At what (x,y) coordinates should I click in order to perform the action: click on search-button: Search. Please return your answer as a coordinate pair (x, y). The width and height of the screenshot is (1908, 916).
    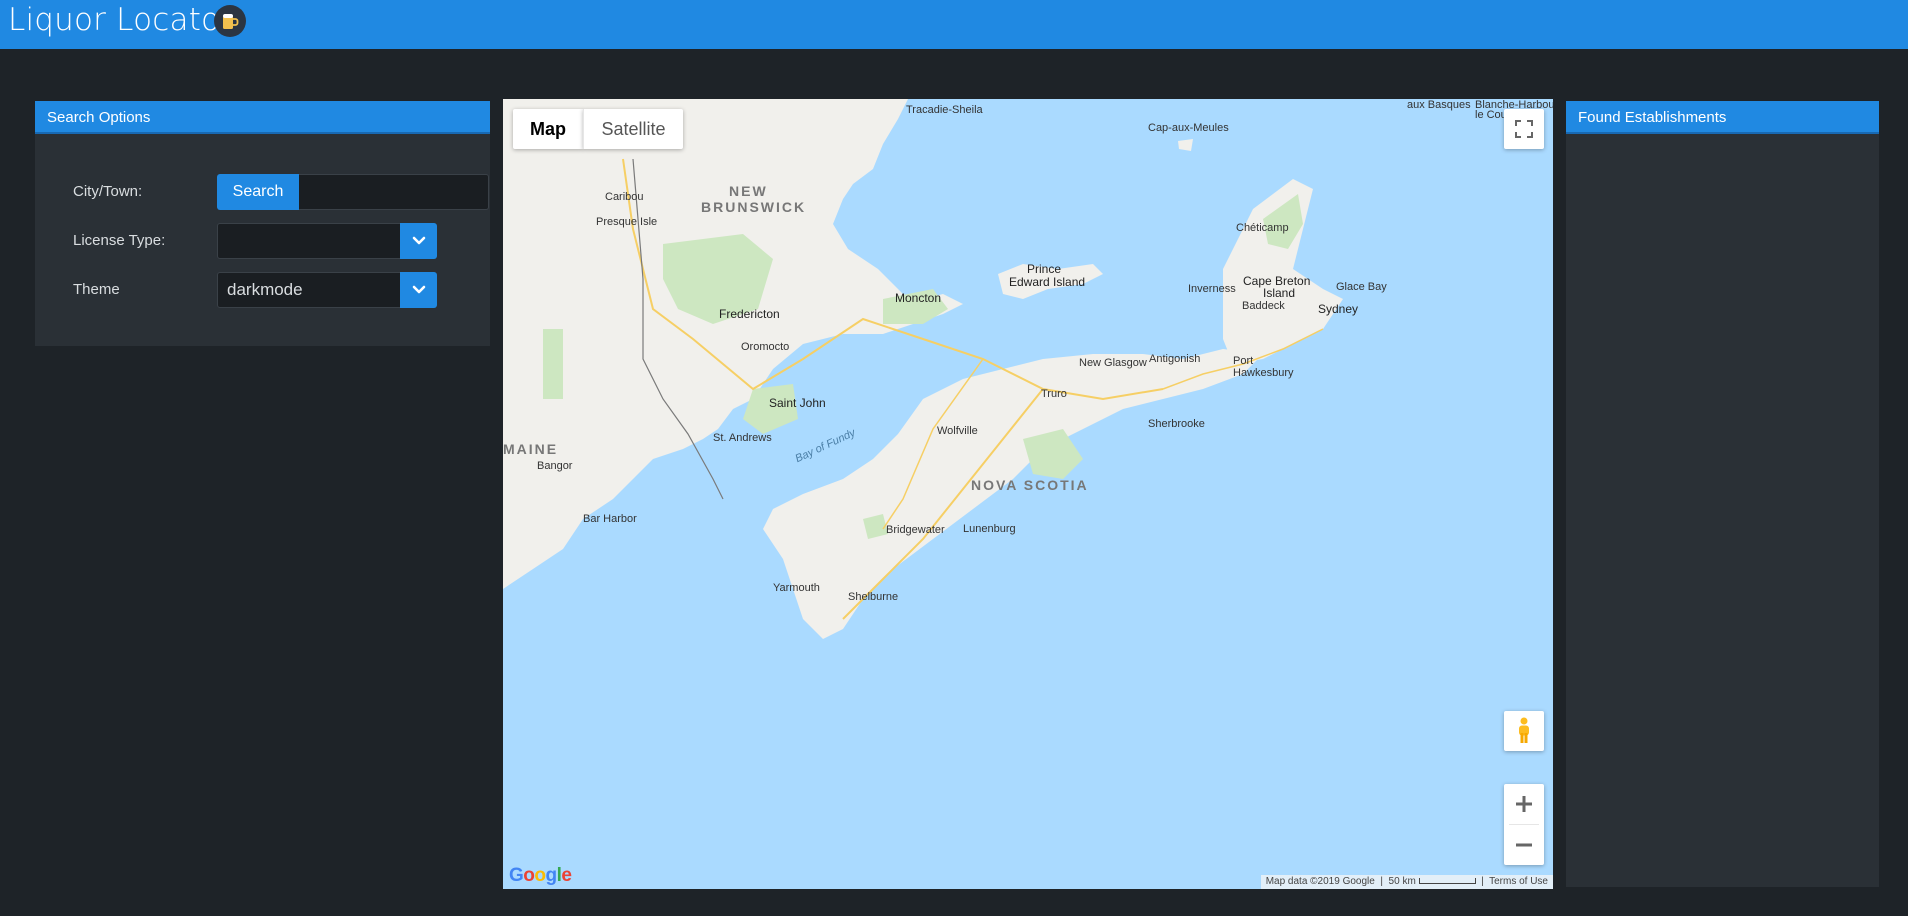
    Looking at the image, I should click on (258, 192).